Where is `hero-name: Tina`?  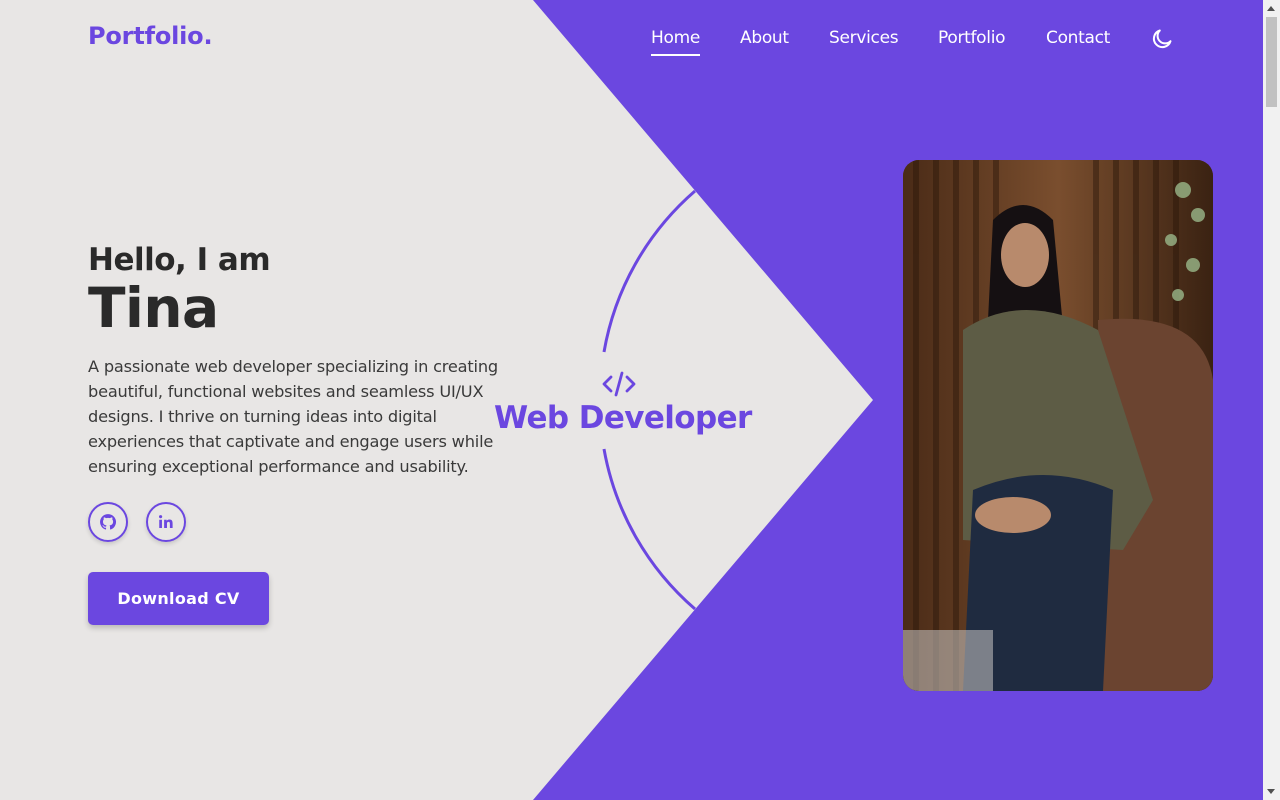 hero-name: Tina is located at coordinates (153, 308).